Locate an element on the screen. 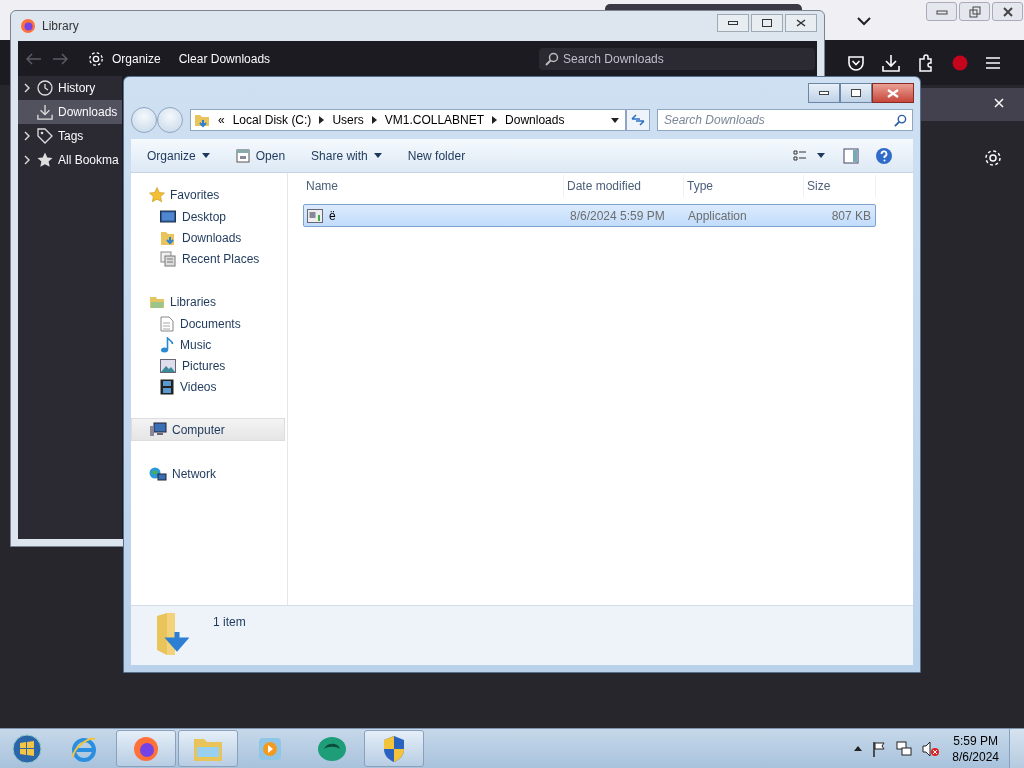  minimize-icon is located at coordinates (824, 93).